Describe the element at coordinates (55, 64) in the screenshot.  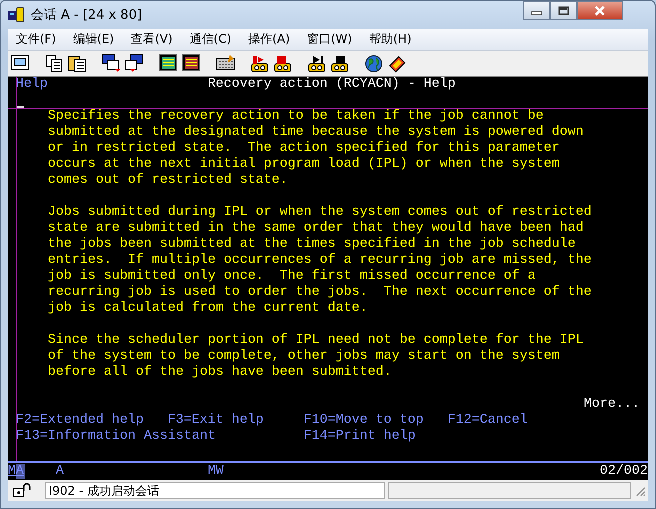
I see `copy-icon` at that location.